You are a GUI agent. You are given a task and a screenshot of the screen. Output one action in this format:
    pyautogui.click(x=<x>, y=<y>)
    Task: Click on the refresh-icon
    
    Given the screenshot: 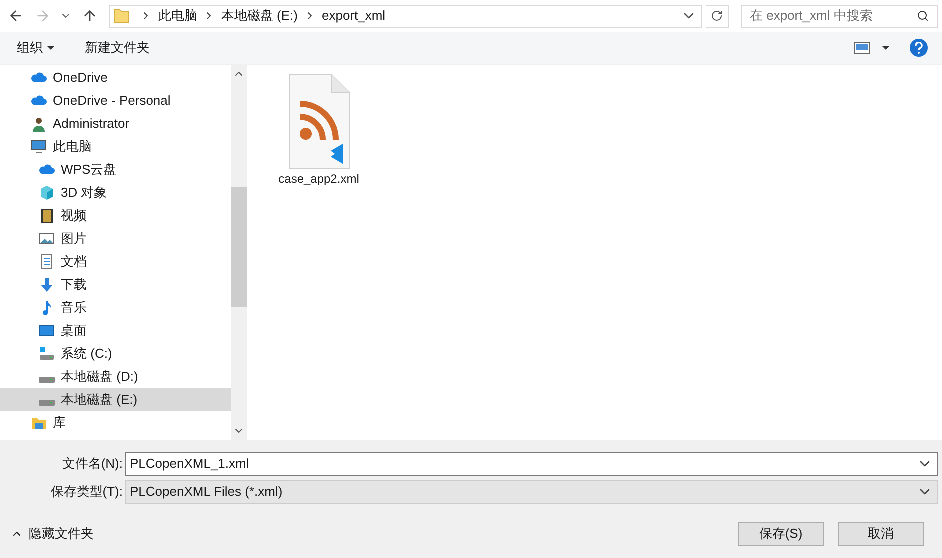 What is the action you would take?
    pyautogui.click(x=716, y=16)
    